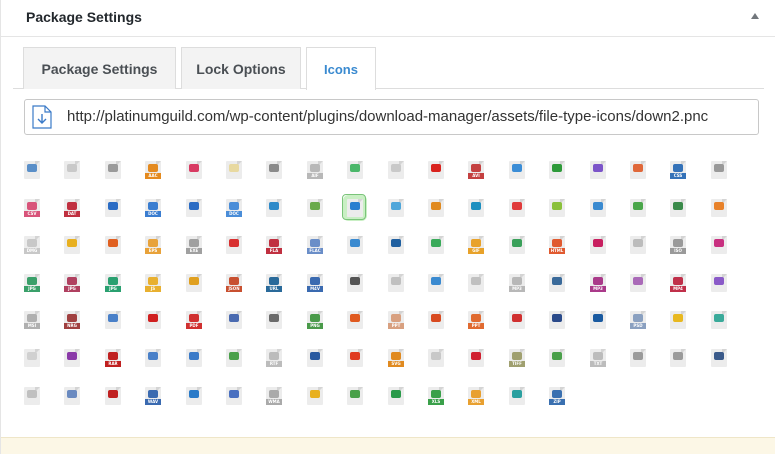 The image size is (775, 454). Describe the element at coordinates (274, 358) in the screenshot. I see `rtf-file-icon: RTF` at that location.